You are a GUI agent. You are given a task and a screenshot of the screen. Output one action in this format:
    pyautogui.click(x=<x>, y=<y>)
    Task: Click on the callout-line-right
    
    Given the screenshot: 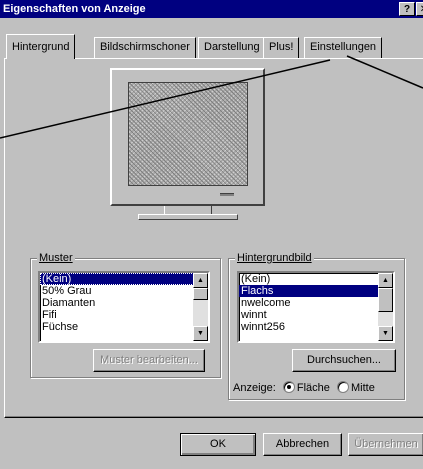 What is the action you would take?
    pyautogui.click(x=384, y=72)
    